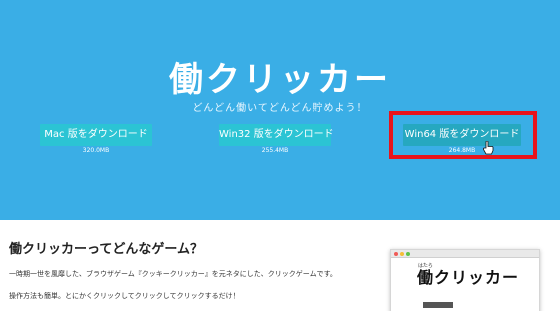  Describe the element at coordinates (275, 150) in the screenshot. I see `download-win32-size: 255.4MB` at that location.